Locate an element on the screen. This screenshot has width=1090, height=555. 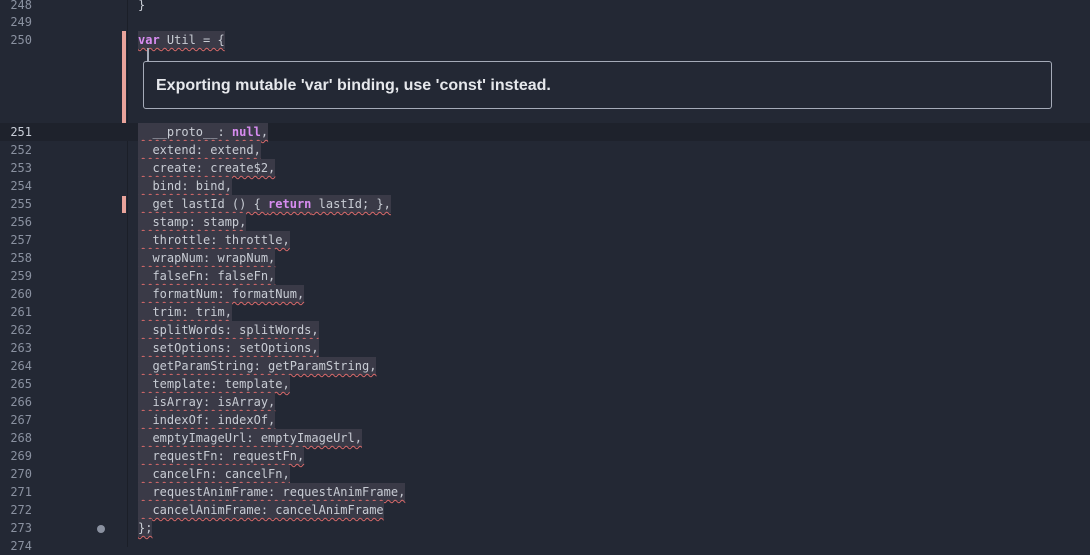
code-text: var Util = { is located at coordinates (181, 40).